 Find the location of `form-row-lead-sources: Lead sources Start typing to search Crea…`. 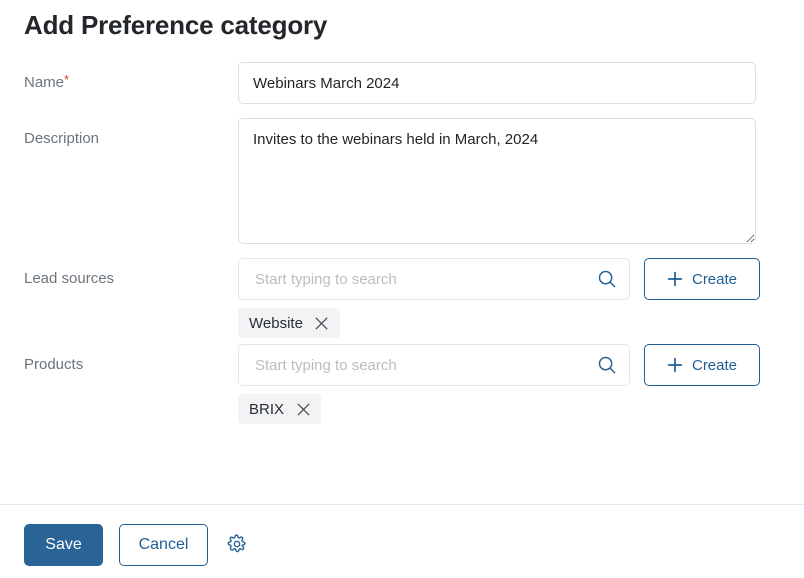

form-row-lead-sources: Lead sources Start typing to search Crea… is located at coordinates (402, 298).